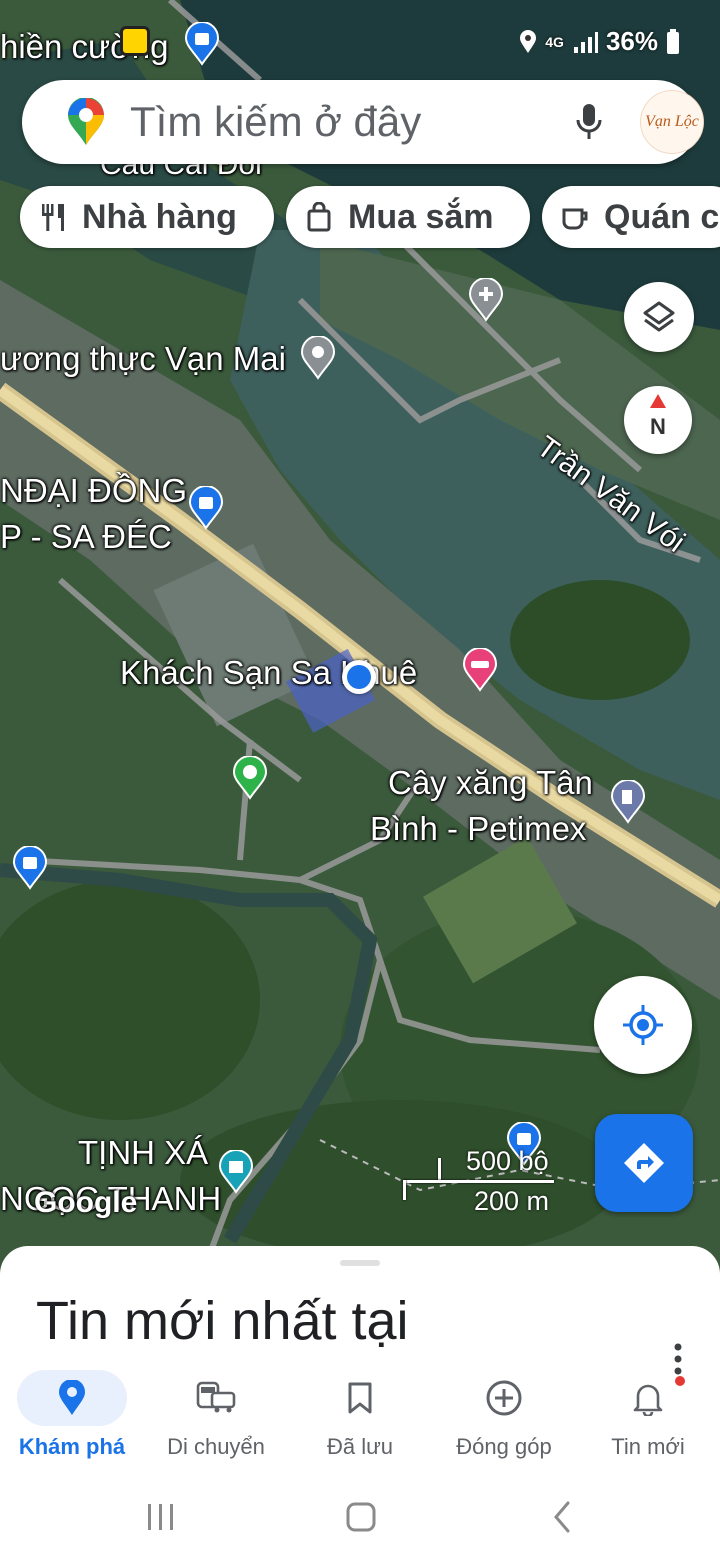 Image resolution: width=720 pixels, height=1559 pixels. What do you see at coordinates (554, 41) in the screenshot?
I see `network-type-label: 4G` at bounding box center [554, 41].